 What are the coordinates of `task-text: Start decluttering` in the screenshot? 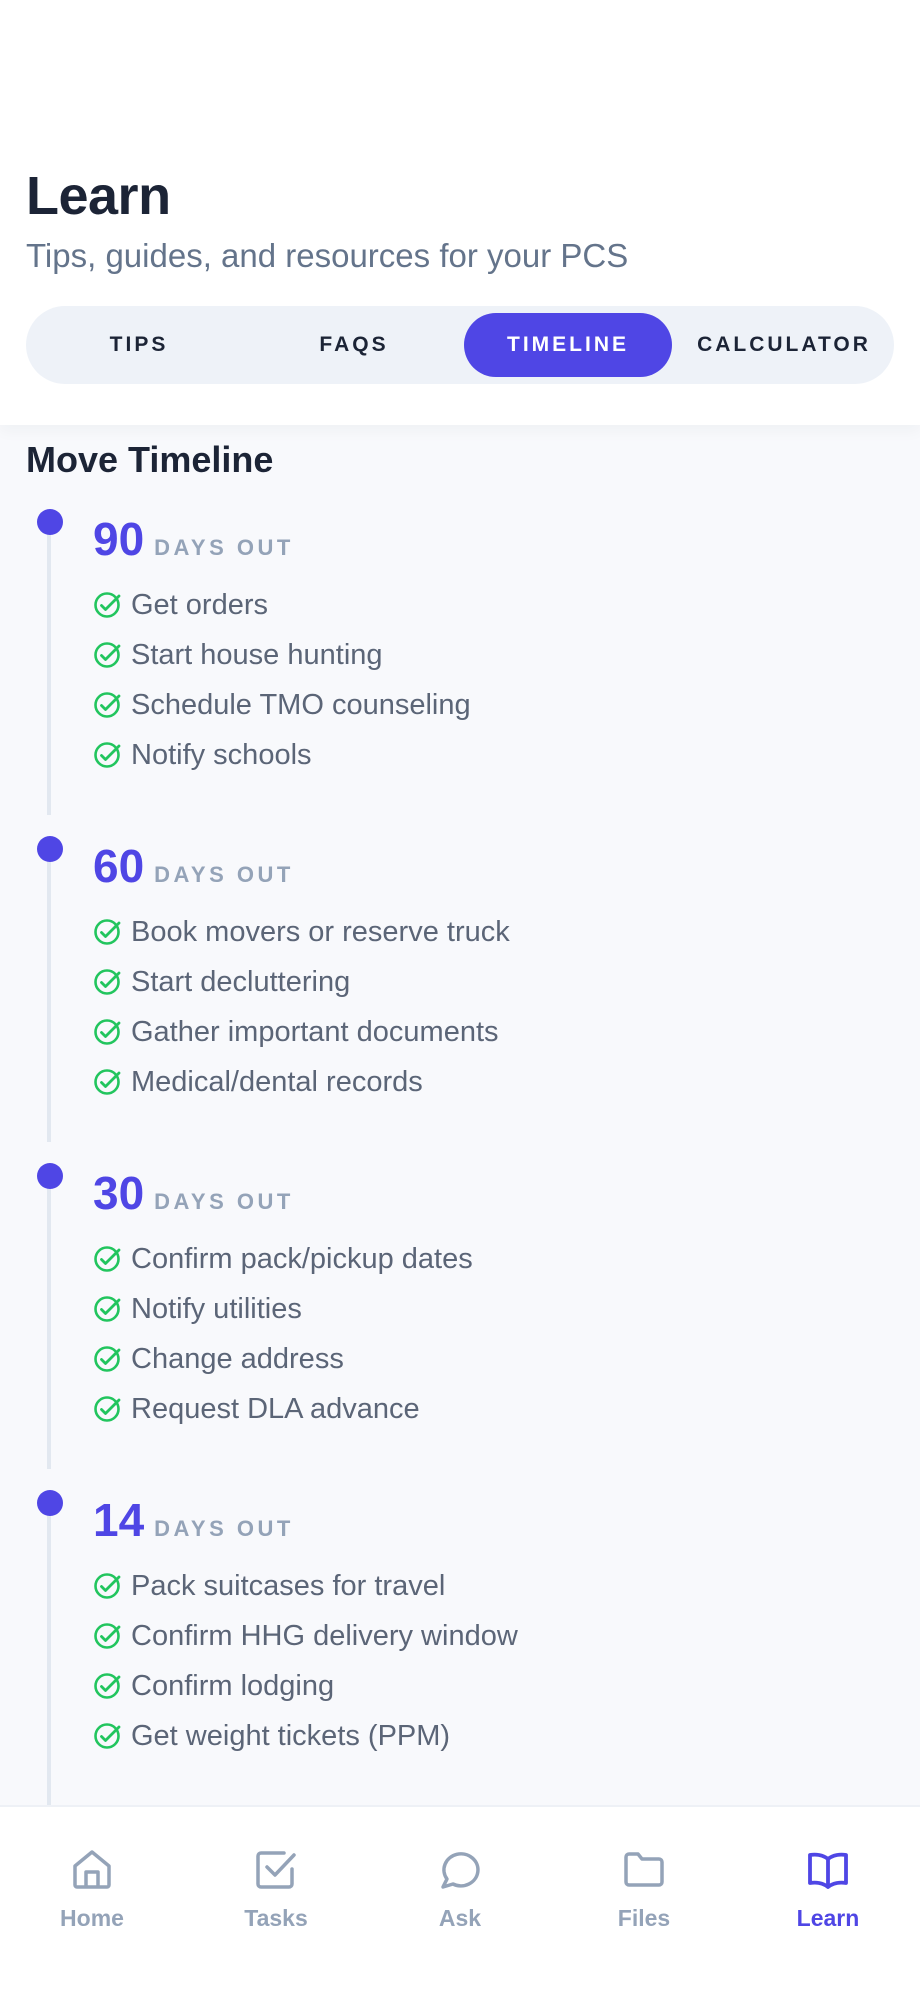 It's located at (241, 982).